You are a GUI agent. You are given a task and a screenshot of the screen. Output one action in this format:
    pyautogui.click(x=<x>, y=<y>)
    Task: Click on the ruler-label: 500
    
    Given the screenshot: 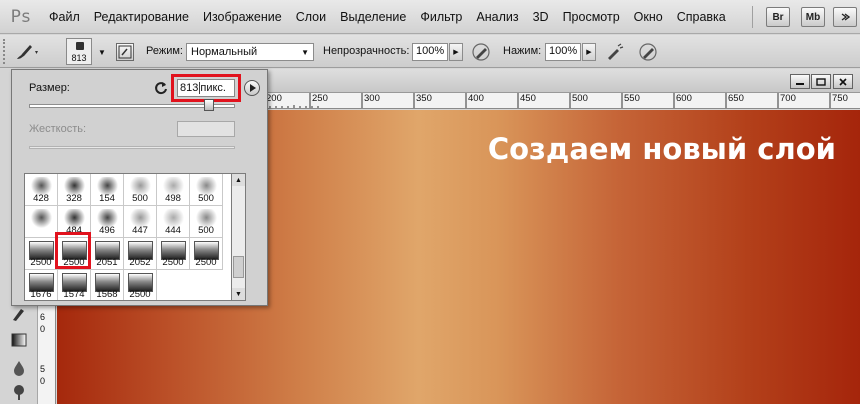 What is the action you would take?
    pyautogui.click(x=580, y=98)
    